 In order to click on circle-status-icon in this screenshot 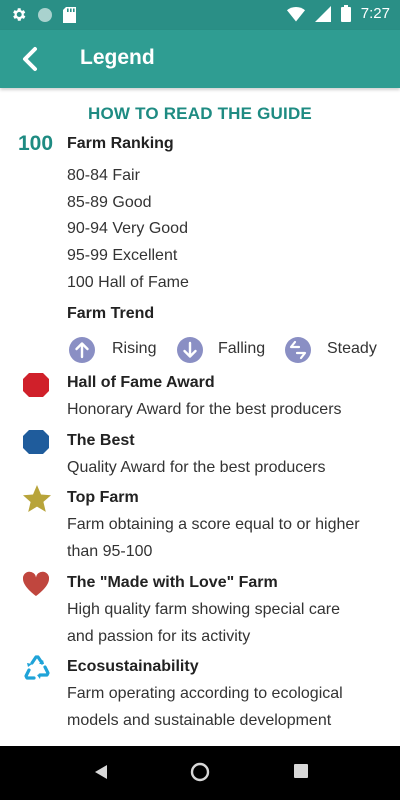, I will do `click(45, 14)`.